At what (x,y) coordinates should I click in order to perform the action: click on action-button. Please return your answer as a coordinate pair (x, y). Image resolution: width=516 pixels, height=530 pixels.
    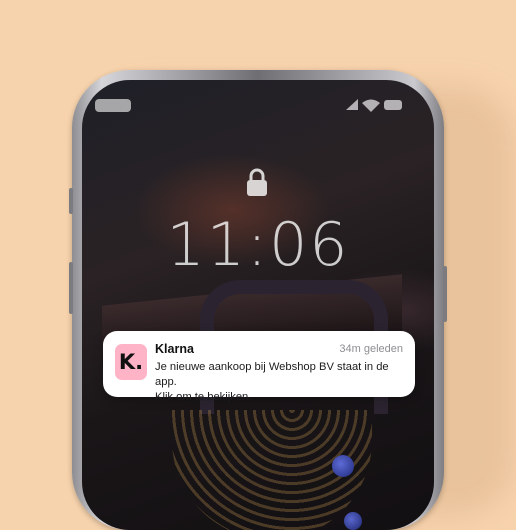
    Looking at the image, I should click on (71, 201).